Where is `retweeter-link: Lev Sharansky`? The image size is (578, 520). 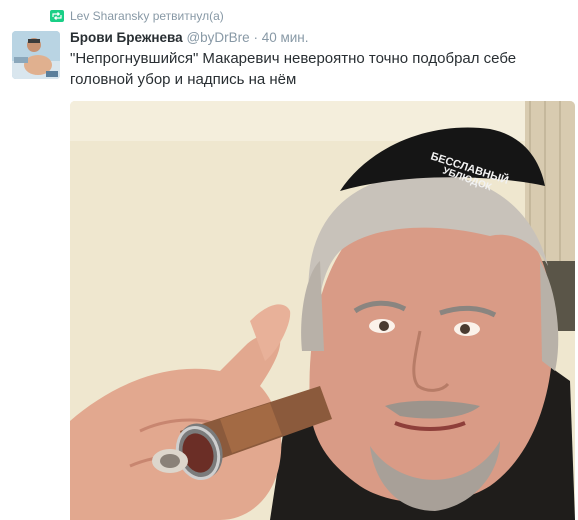 retweeter-link: Lev Sharansky is located at coordinates (109, 16).